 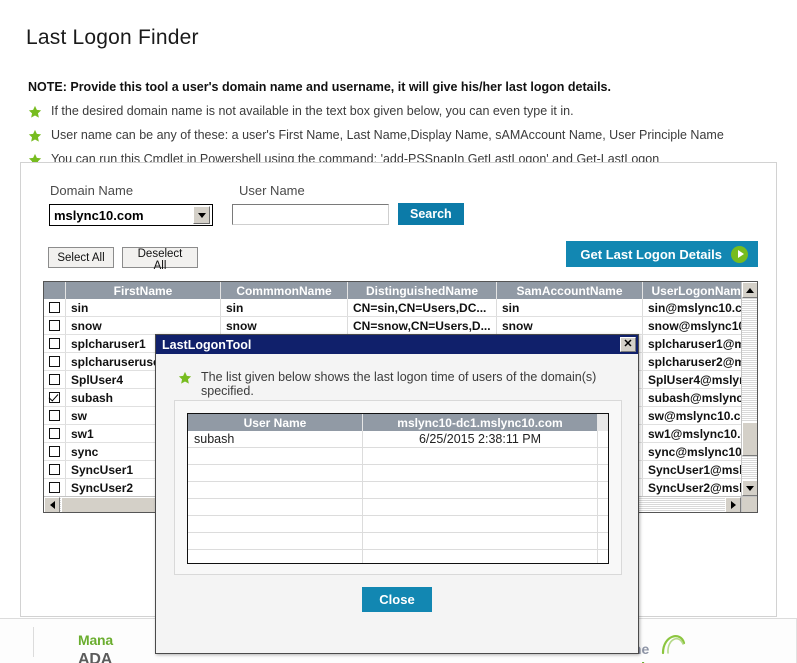 What do you see at coordinates (112, 38) in the screenshot?
I see `page-title: Last Logon Finder` at bounding box center [112, 38].